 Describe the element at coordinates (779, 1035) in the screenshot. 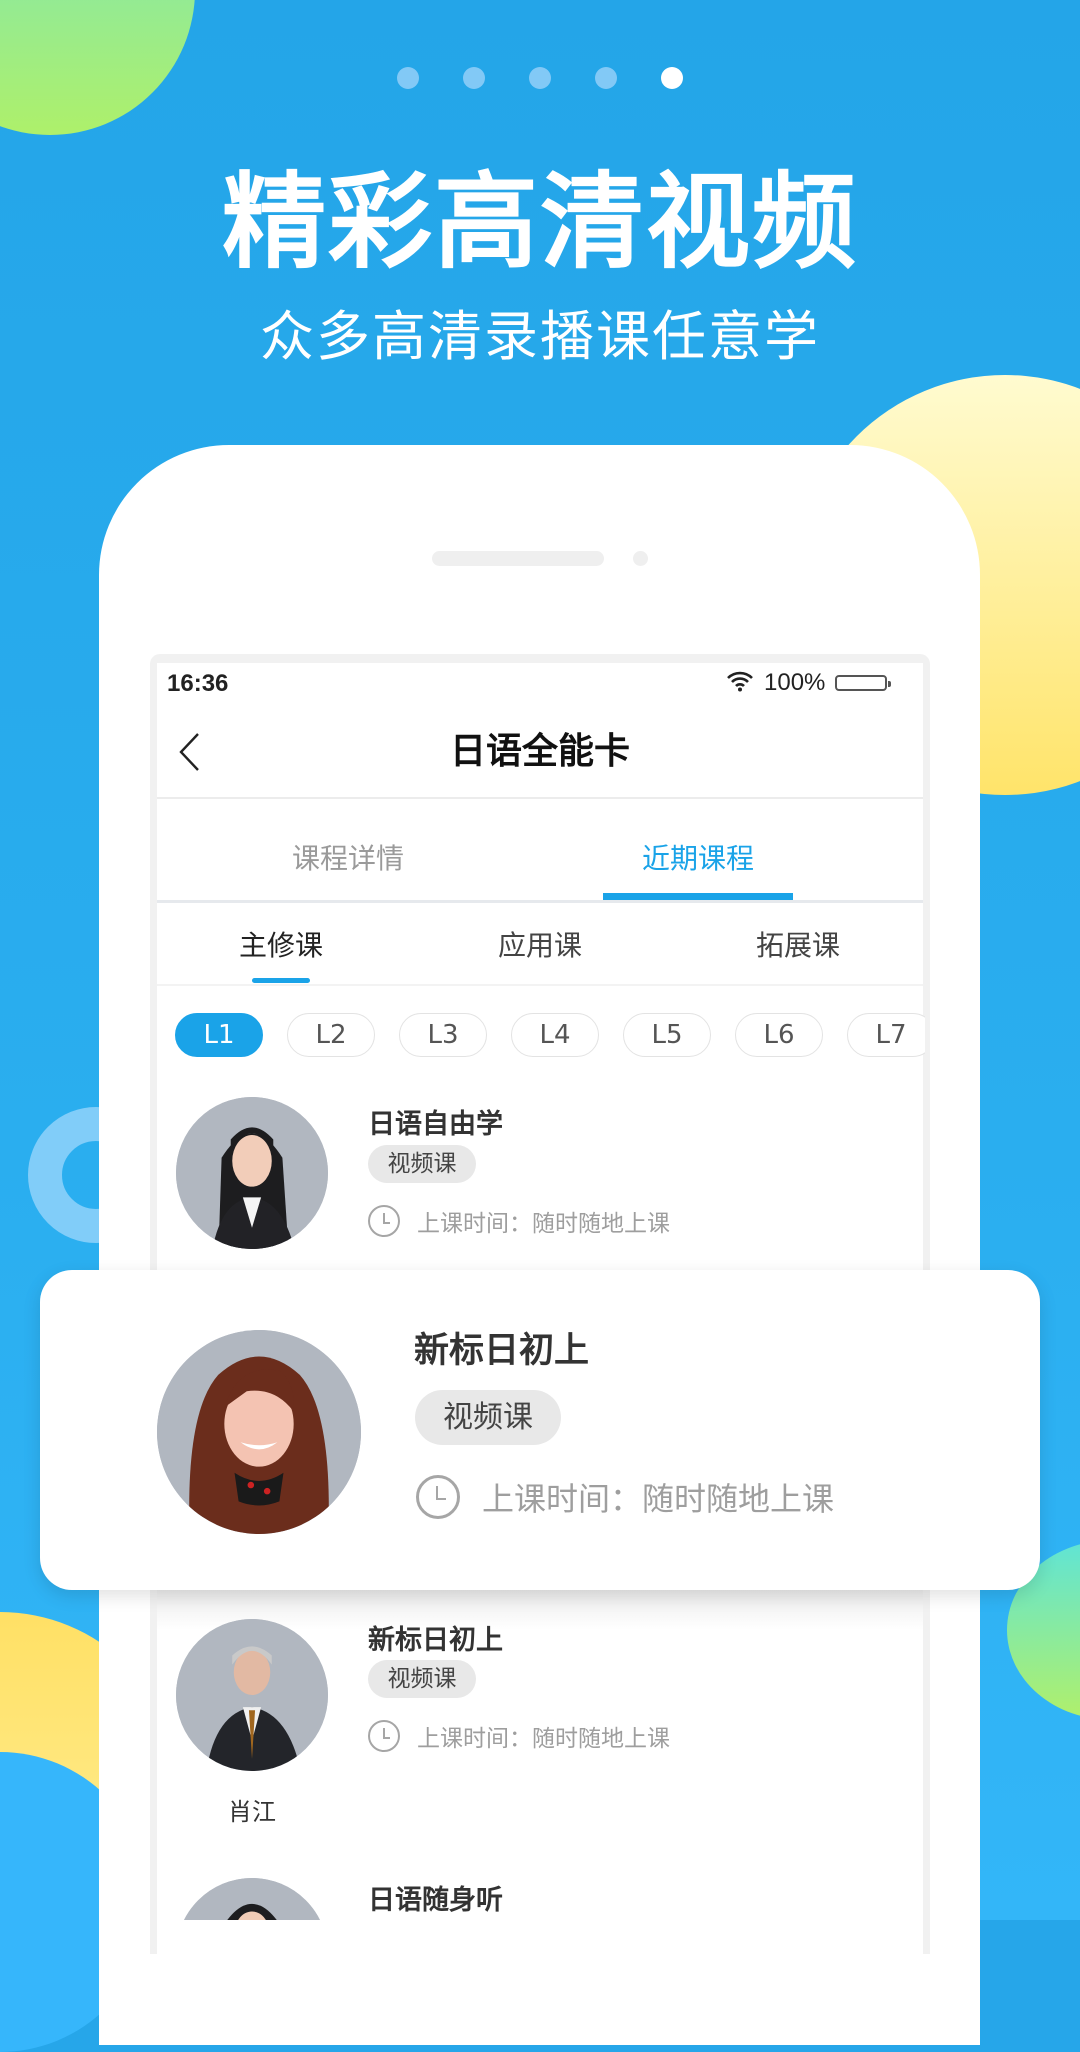

I see `level-pill-l6: L6` at that location.